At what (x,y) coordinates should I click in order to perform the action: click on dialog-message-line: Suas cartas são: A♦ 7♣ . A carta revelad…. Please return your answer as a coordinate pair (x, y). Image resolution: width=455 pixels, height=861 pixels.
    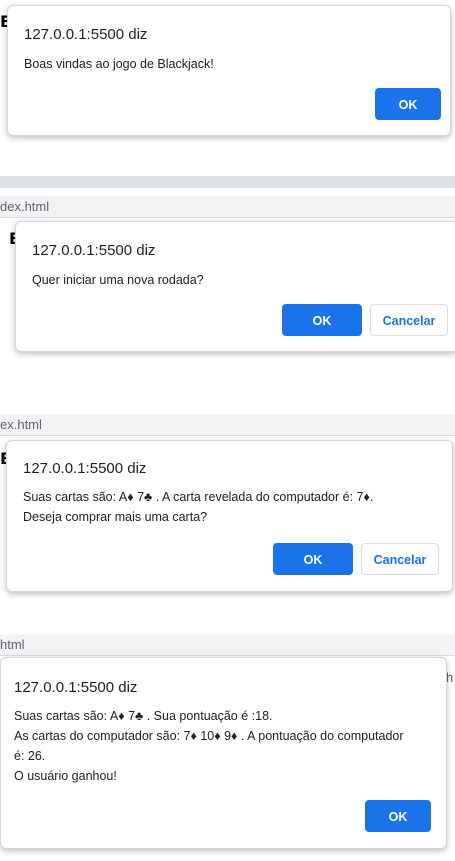
    Looking at the image, I should click on (198, 497).